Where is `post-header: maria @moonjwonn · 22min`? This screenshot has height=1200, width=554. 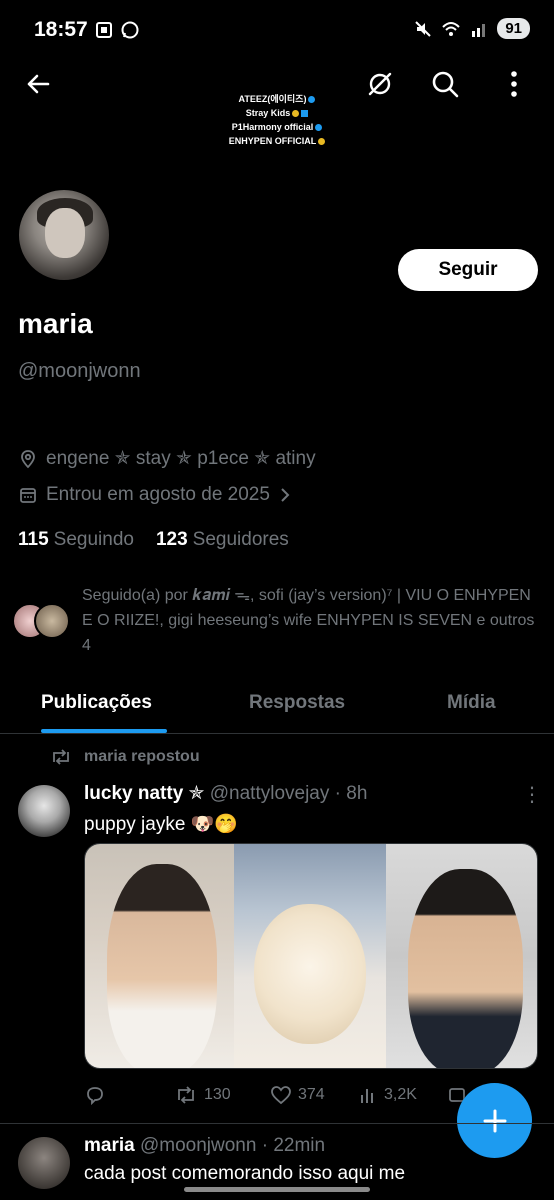
post-header: maria @moonjwonn · 22min is located at coordinates (204, 1146).